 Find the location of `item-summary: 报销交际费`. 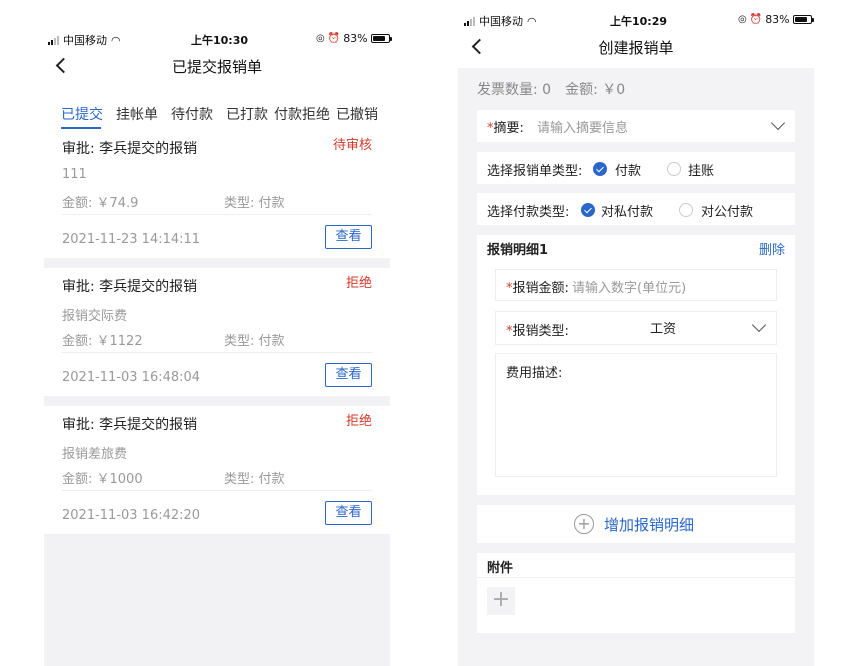

item-summary: 报销交际费 is located at coordinates (95, 316).